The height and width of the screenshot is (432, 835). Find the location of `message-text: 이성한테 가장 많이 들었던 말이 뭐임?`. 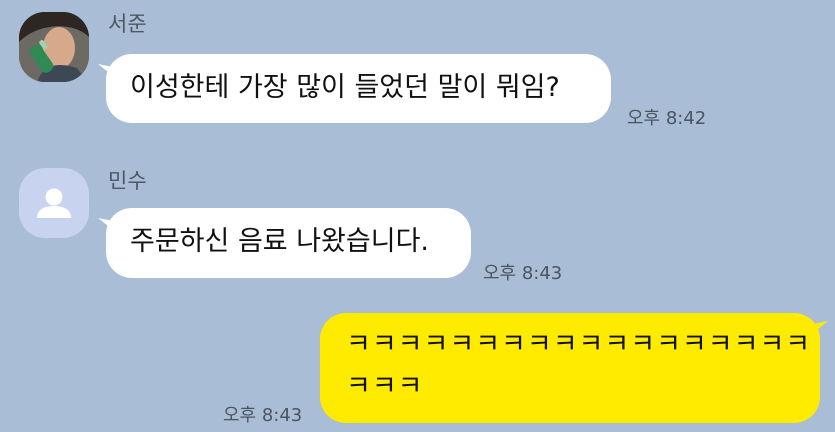

message-text: 이성한테 가장 많이 들었던 말이 뭐임? is located at coordinates (345, 87).